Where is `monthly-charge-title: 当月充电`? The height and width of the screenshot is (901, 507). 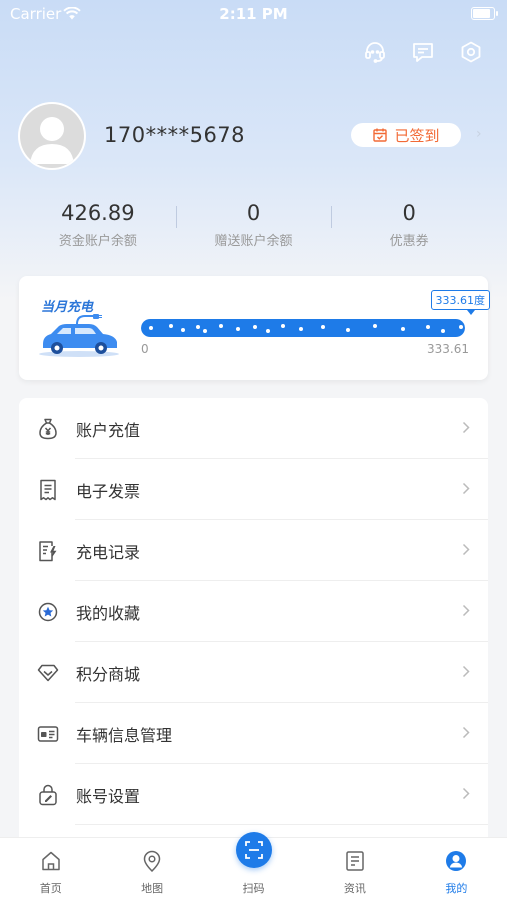
monthly-charge-title: 当月充电 is located at coordinates (67, 307).